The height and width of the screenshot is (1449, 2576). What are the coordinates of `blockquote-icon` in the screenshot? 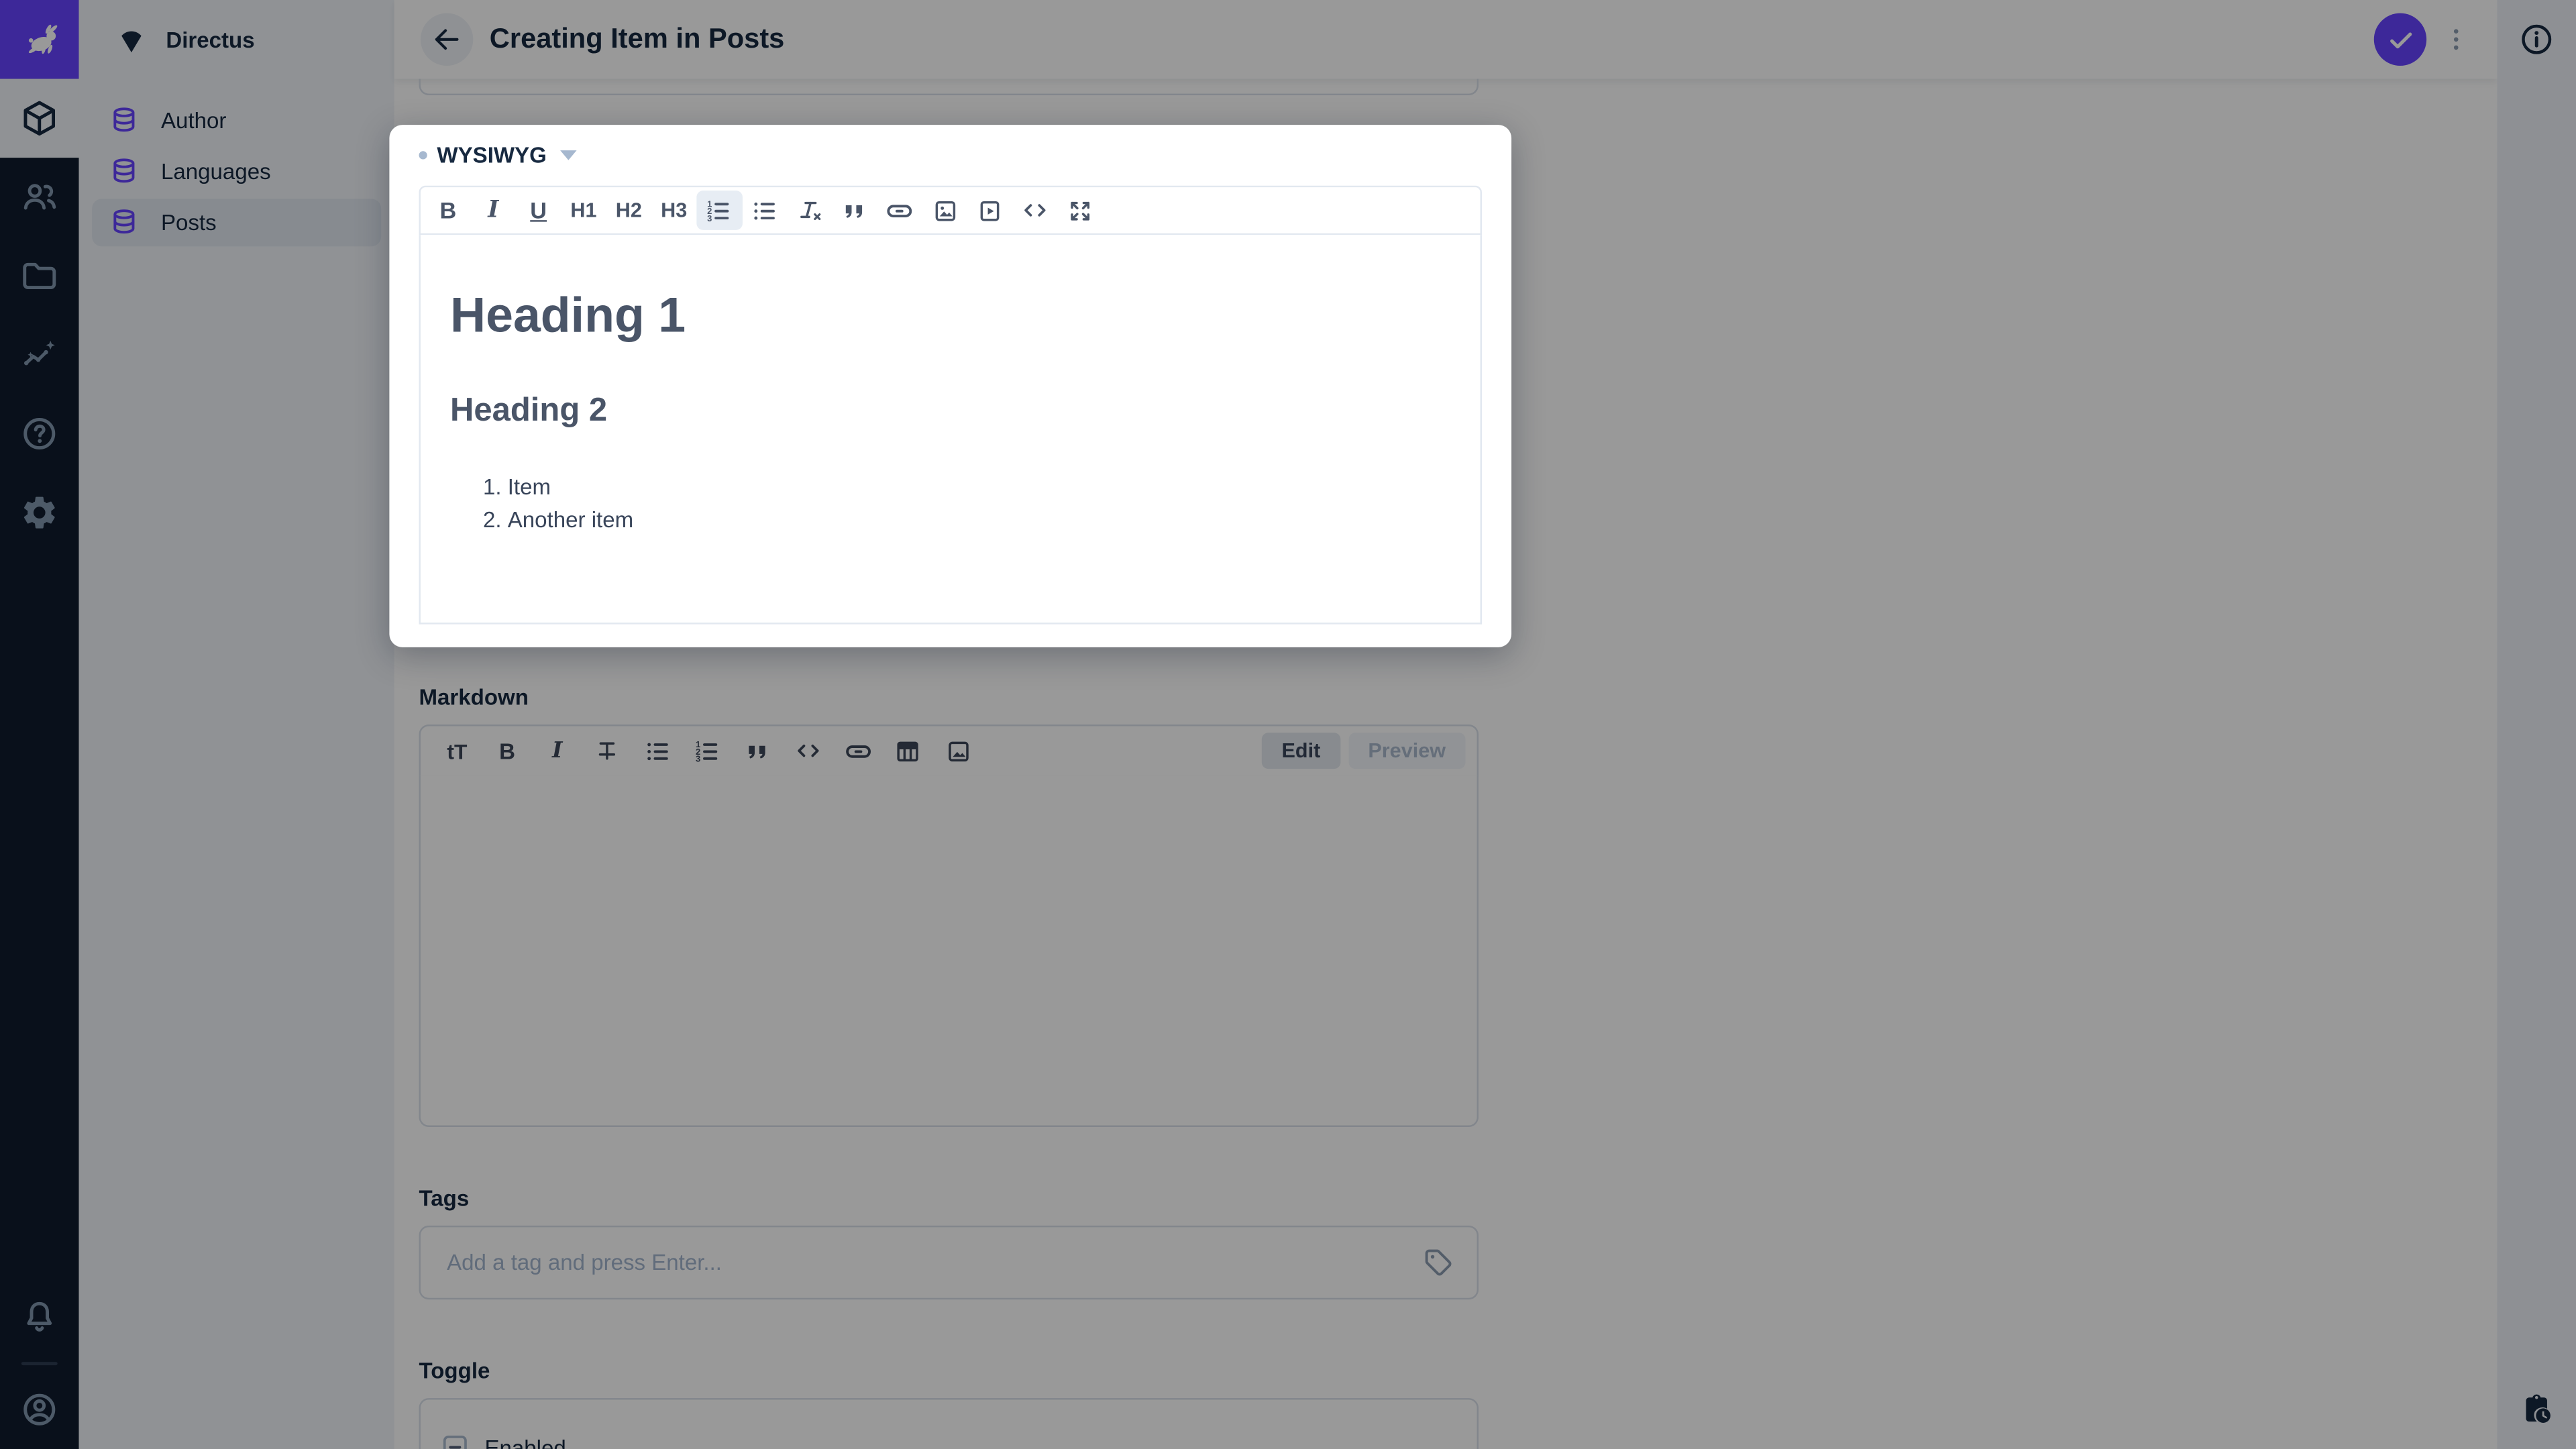 It's located at (855, 211).